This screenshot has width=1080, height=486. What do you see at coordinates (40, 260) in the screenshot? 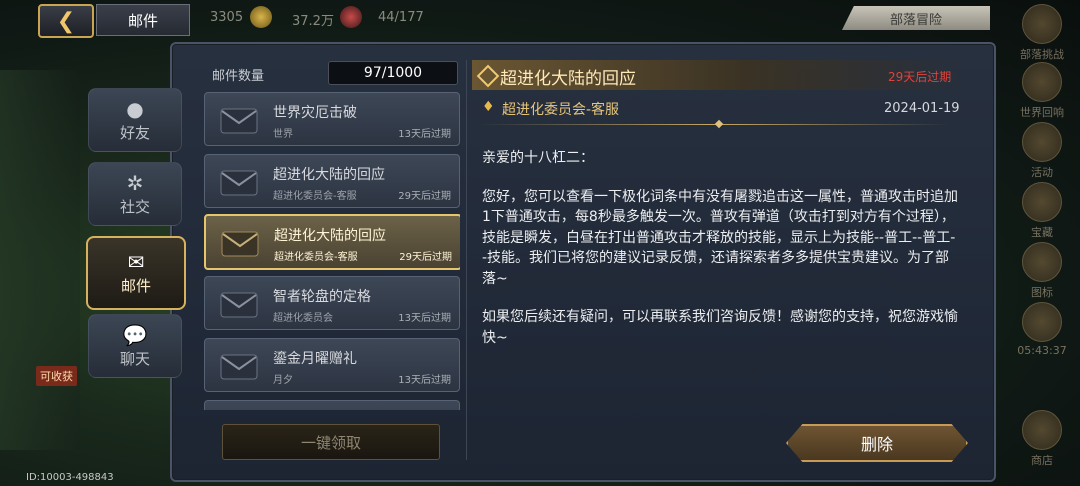
I see `left-background-panel` at bounding box center [40, 260].